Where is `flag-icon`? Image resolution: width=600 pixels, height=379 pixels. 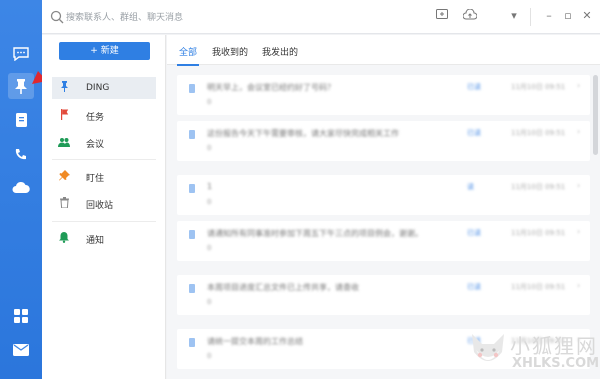
flag-icon is located at coordinates (64, 116).